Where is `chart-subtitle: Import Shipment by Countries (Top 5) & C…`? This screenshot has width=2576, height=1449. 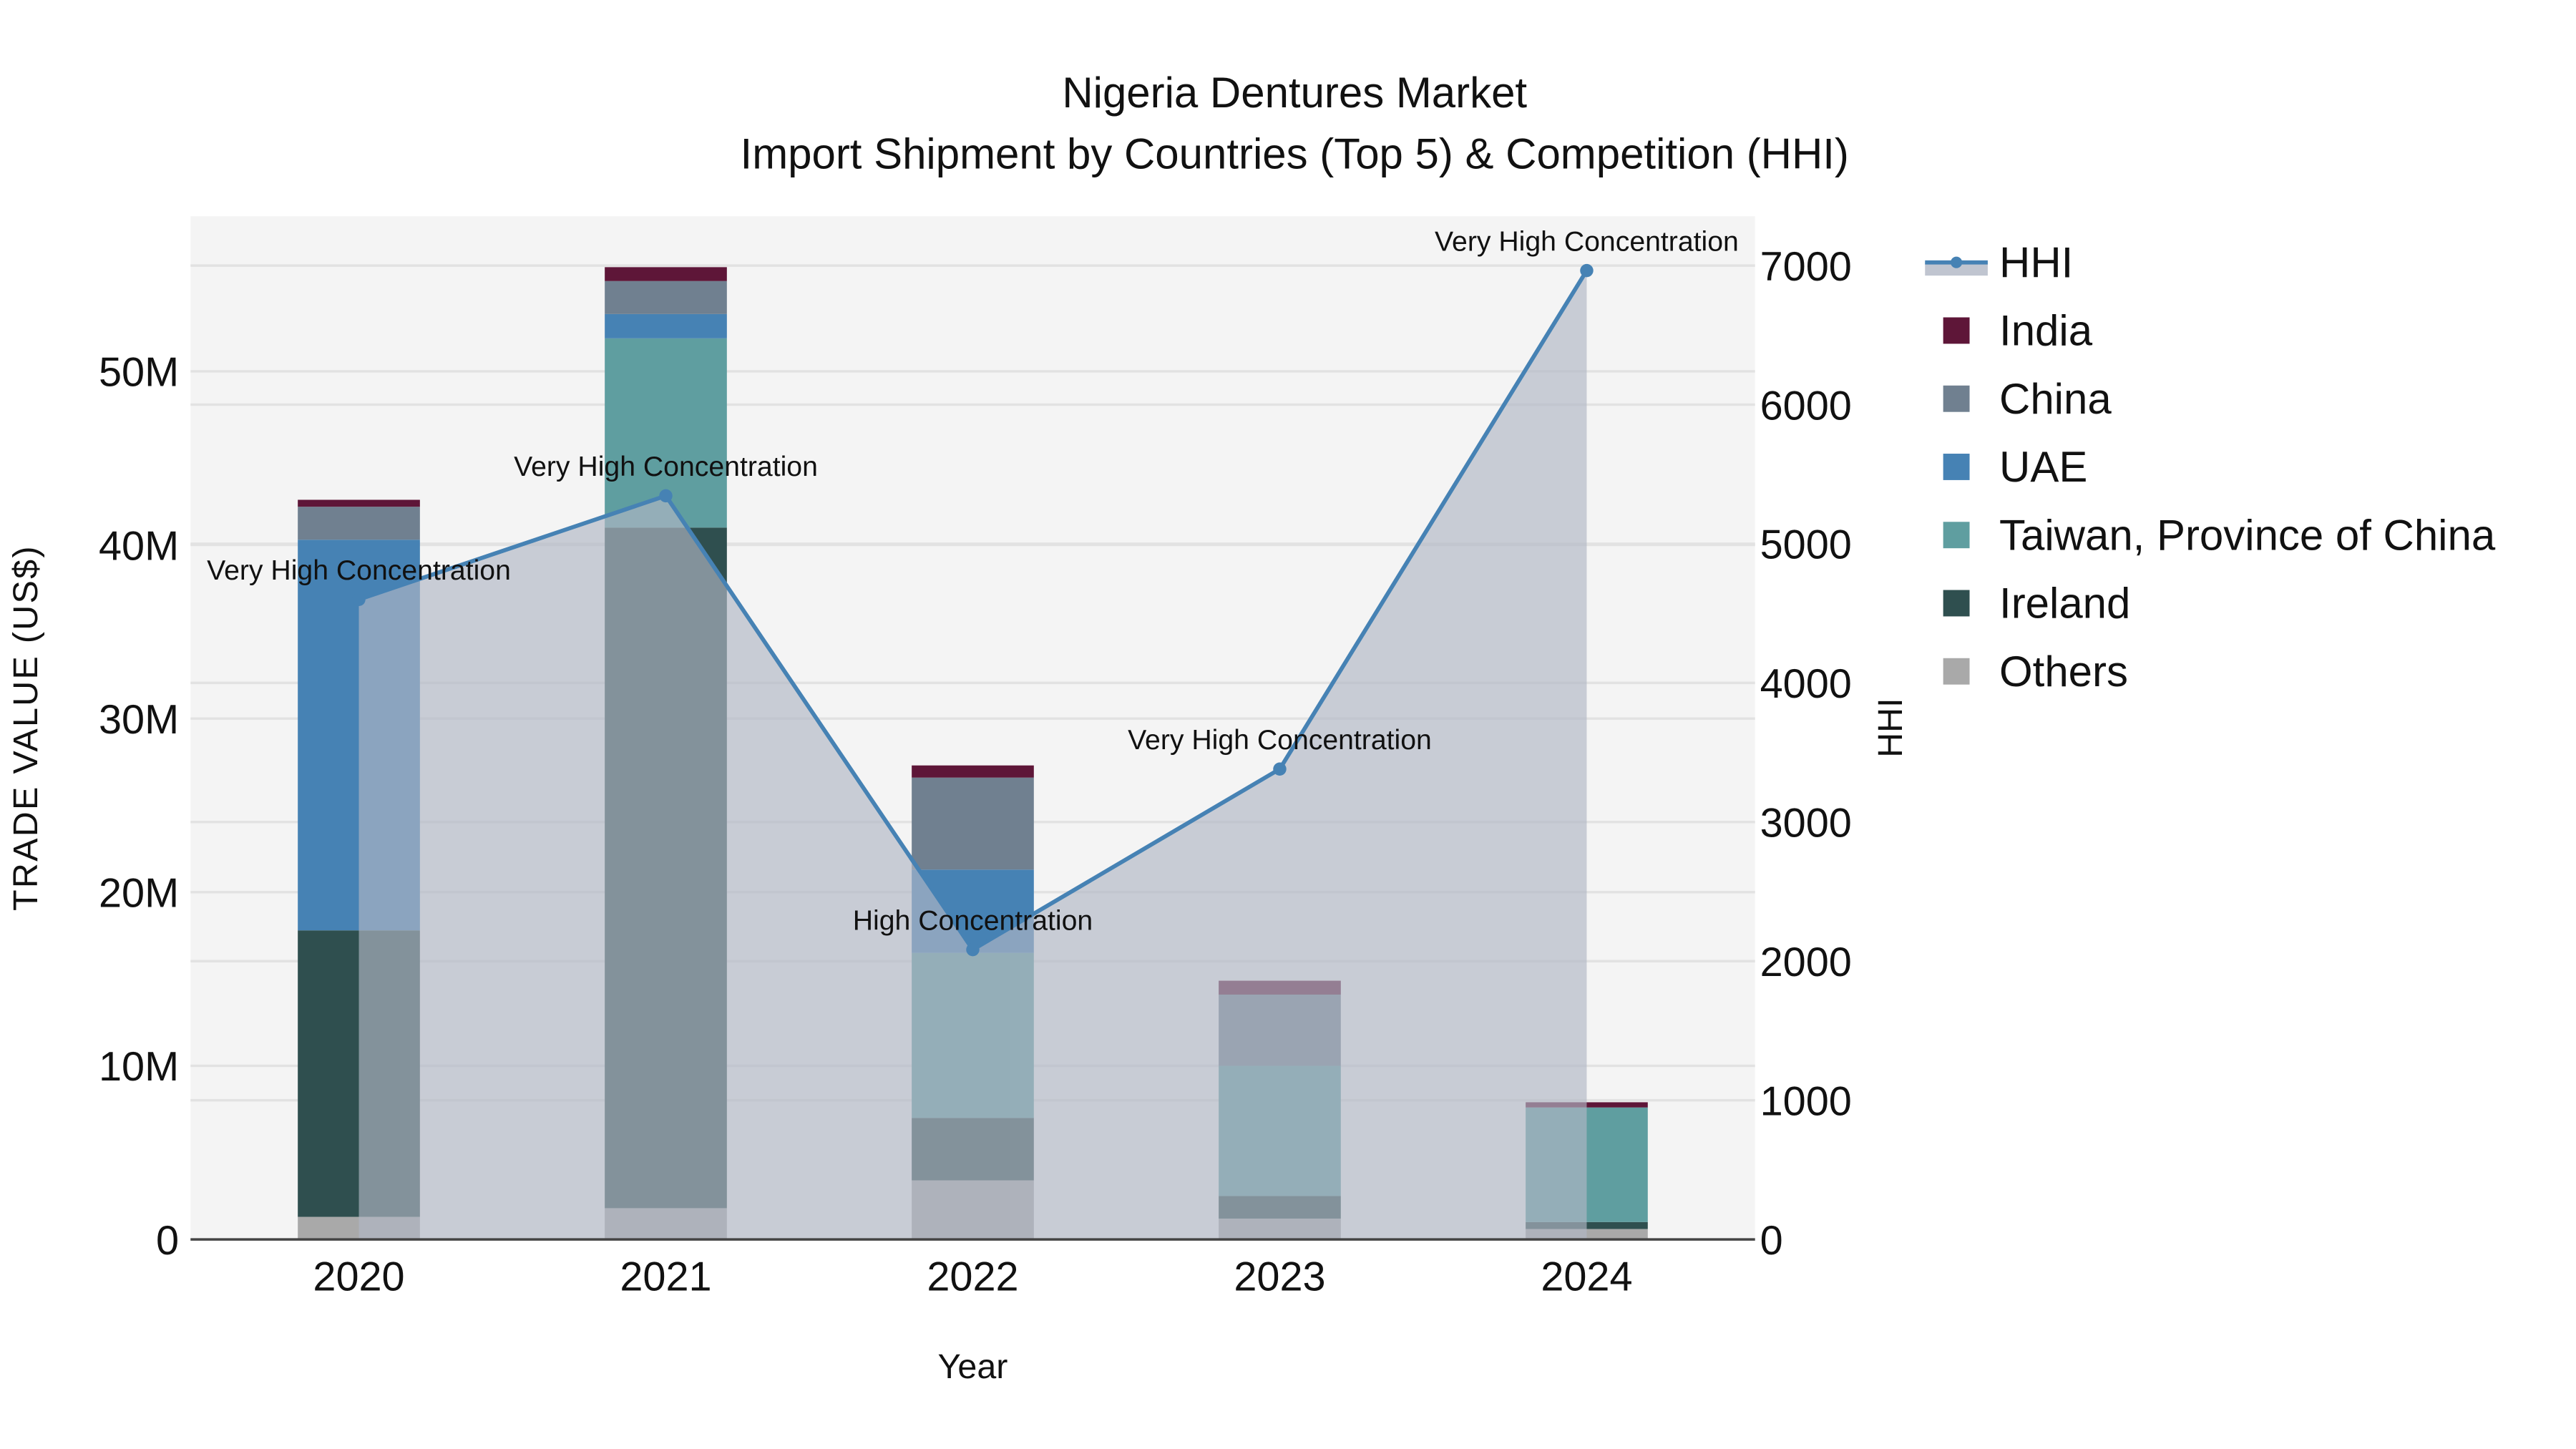
chart-subtitle: Import Shipment by Countries (Top 5) & C… is located at coordinates (1295, 153).